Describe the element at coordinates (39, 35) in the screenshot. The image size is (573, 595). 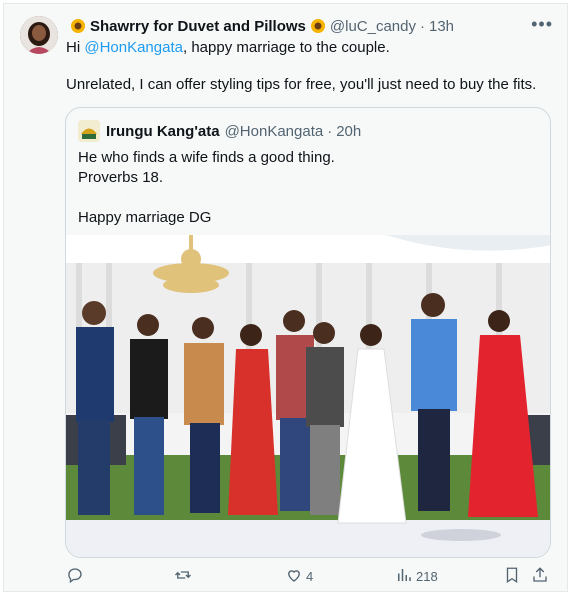
I see `author-avatar` at that location.